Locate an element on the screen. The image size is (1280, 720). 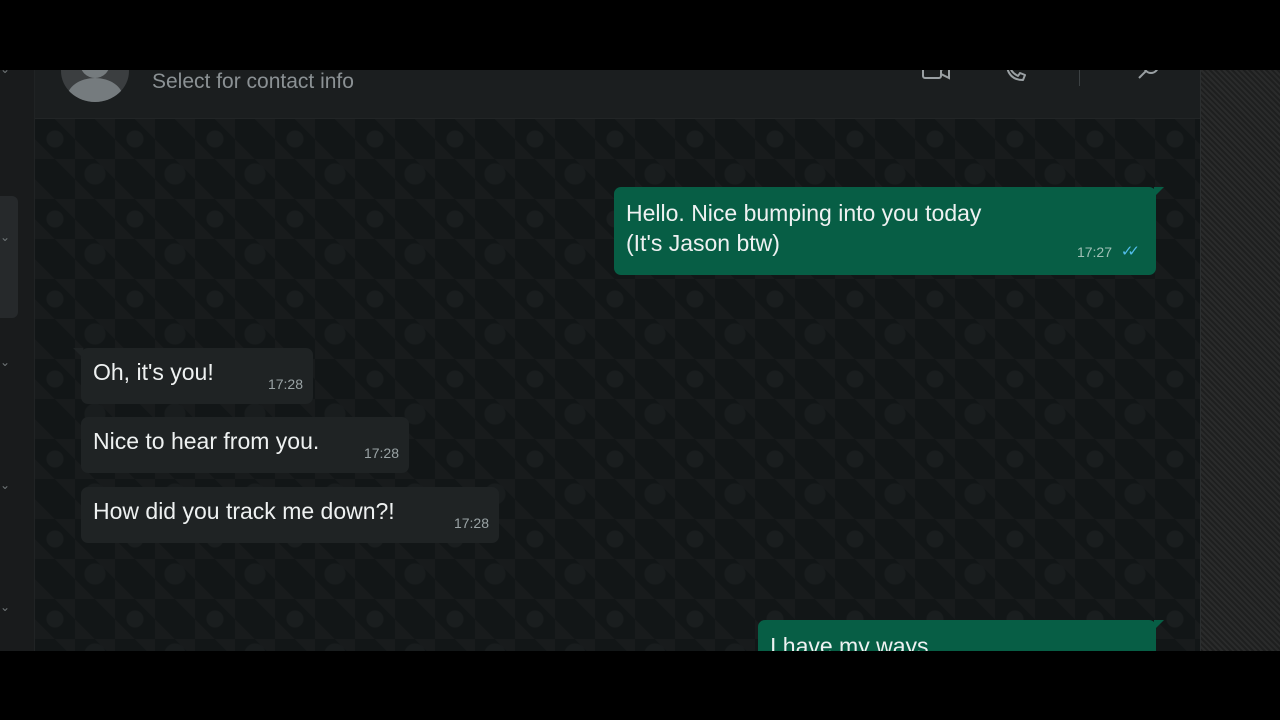
chat-list-sidebar: ⌄ ⌄ ⌄ ⌄ ⌄ is located at coordinates (17, 360).